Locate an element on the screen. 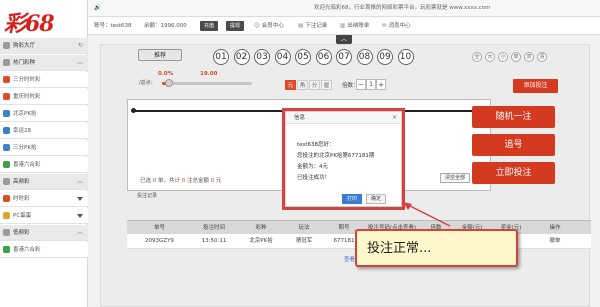 This screenshot has width=600, height=307. ok-button: 确定 is located at coordinates (376, 199).